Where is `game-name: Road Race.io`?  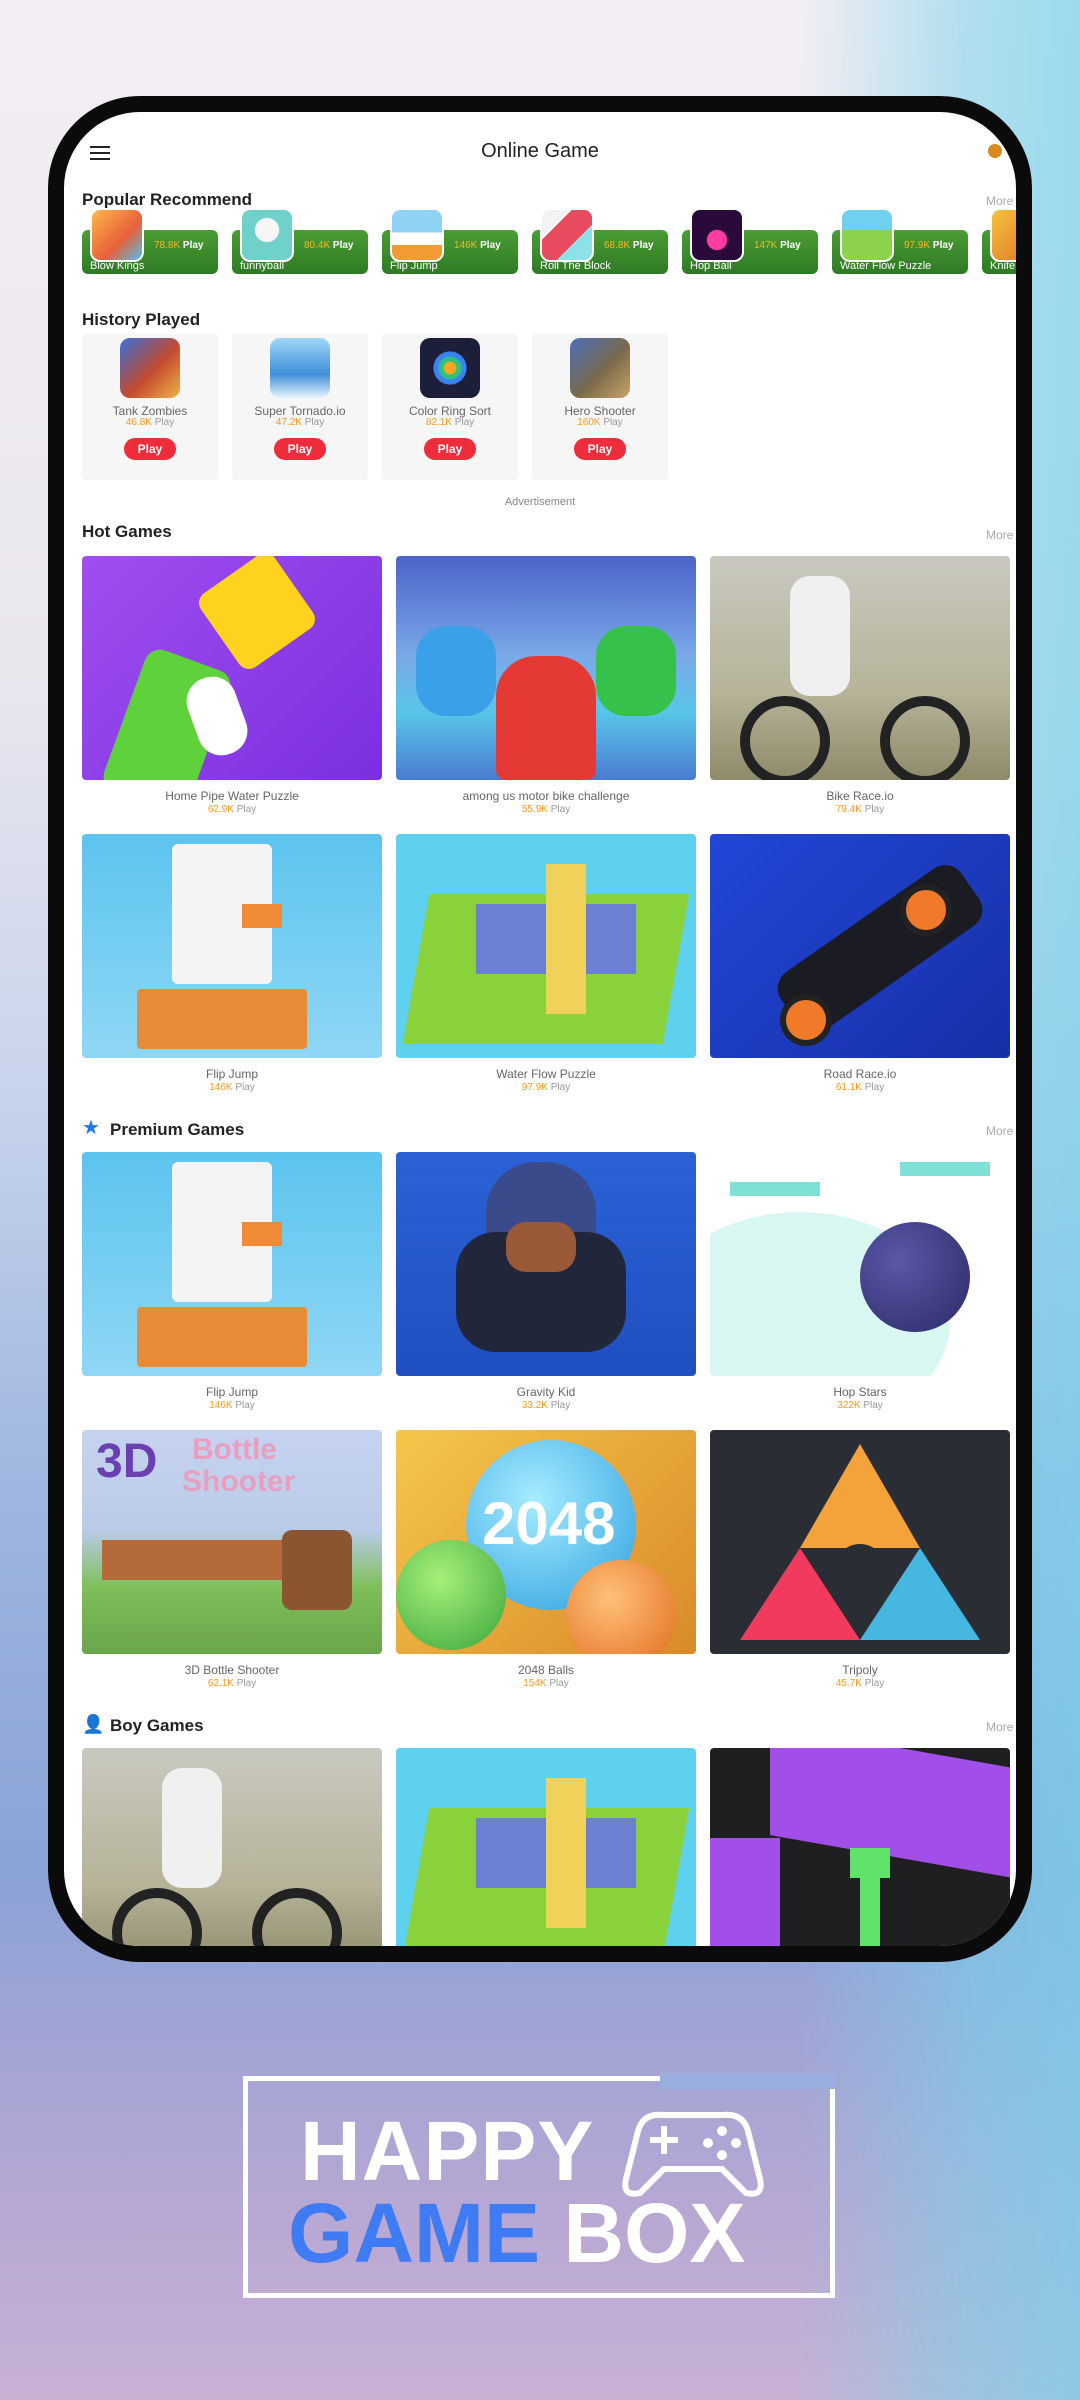
game-name: Road Race.io is located at coordinates (860, 1074).